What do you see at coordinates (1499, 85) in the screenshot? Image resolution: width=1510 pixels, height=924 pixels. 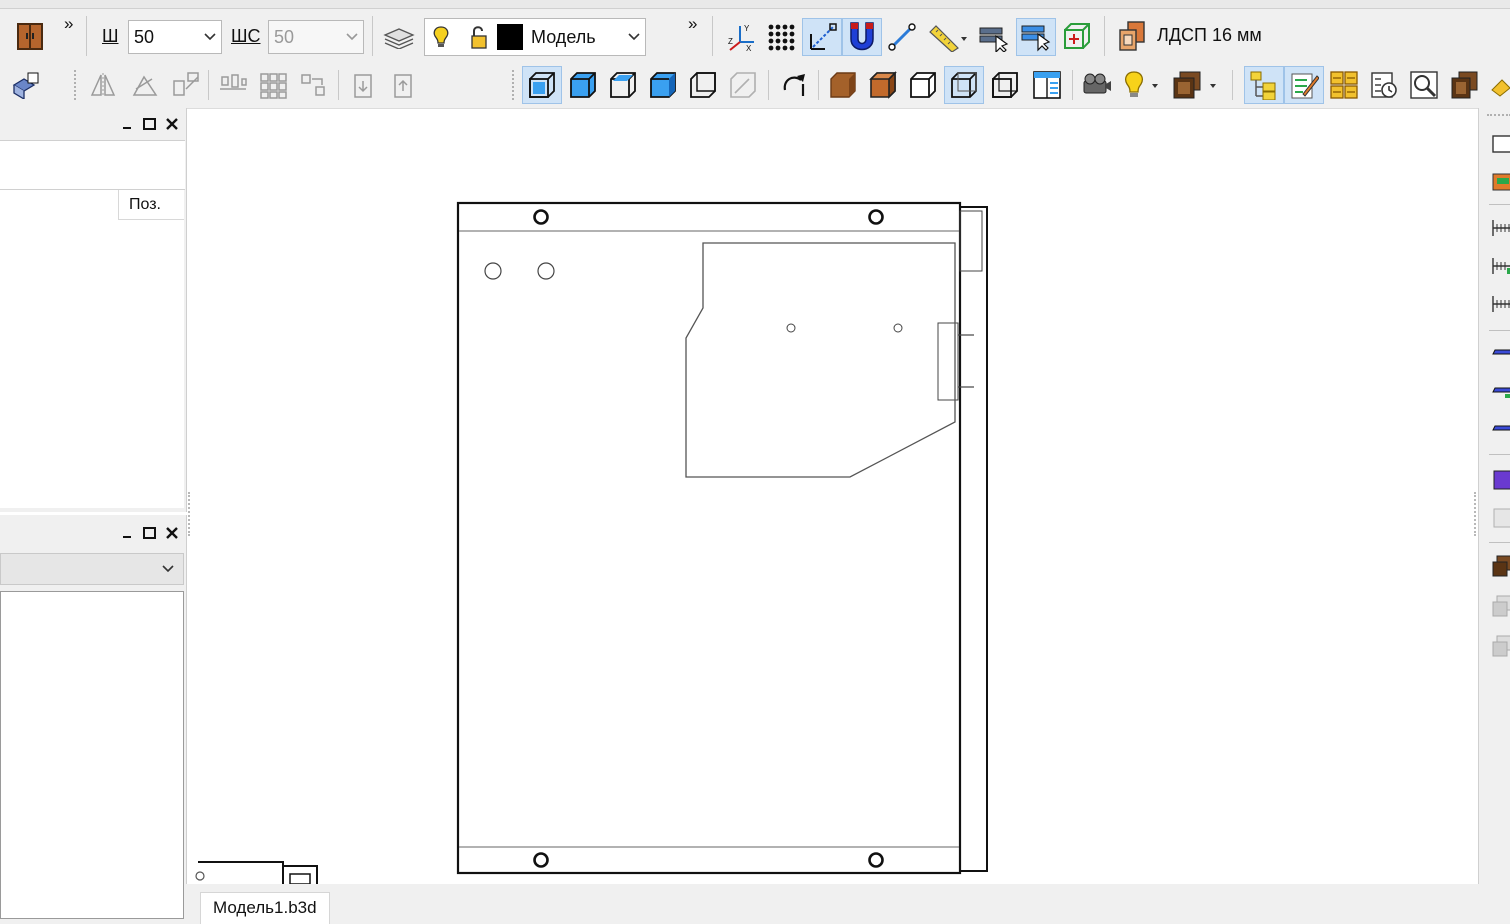 I see `toolbar-more-icon` at bounding box center [1499, 85].